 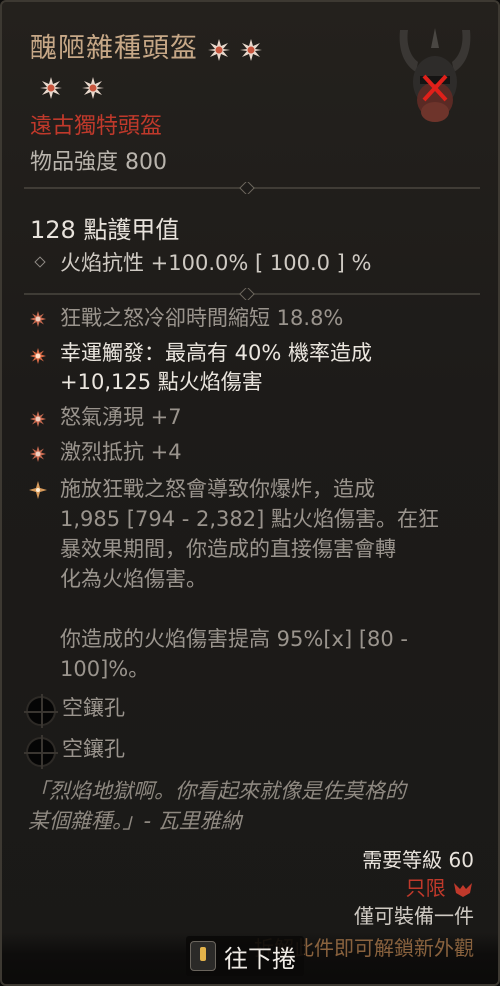 What do you see at coordinates (234, 639) in the screenshot?
I see `unique-power-line: 你造成的火焰傷害提高 95%[x] [80 -` at bounding box center [234, 639].